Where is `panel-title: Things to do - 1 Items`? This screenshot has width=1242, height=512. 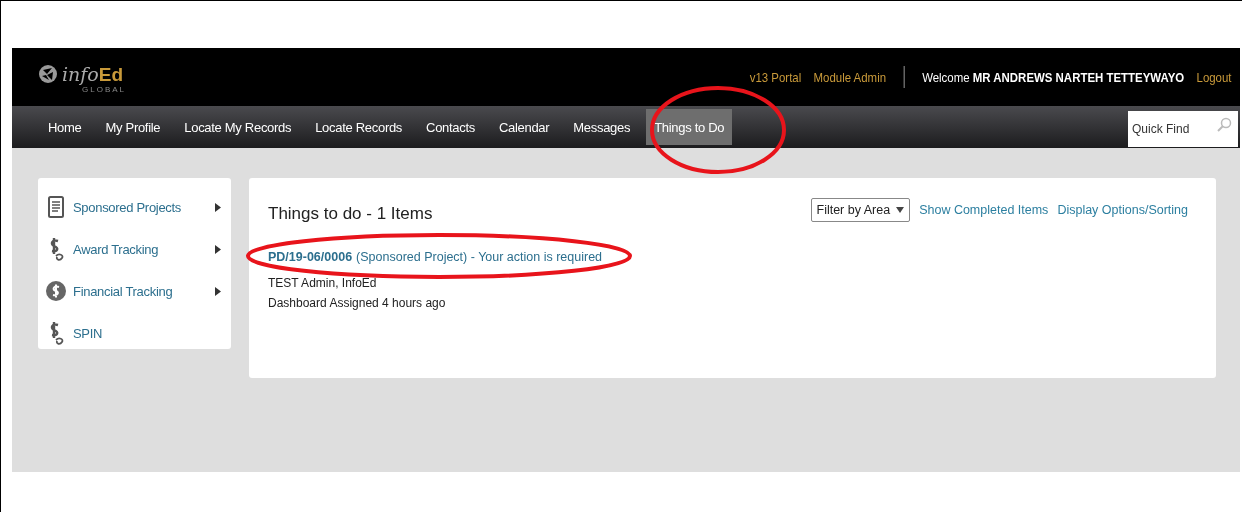 panel-title: Things to do - 1 Items is located at coordinates (350, 214).